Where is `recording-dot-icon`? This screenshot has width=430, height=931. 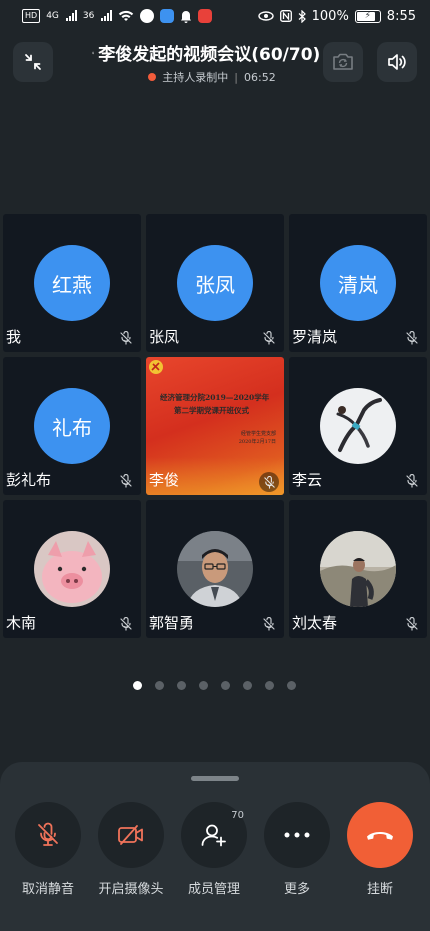
recording-dot-icon is located at coordinates (152, 77).